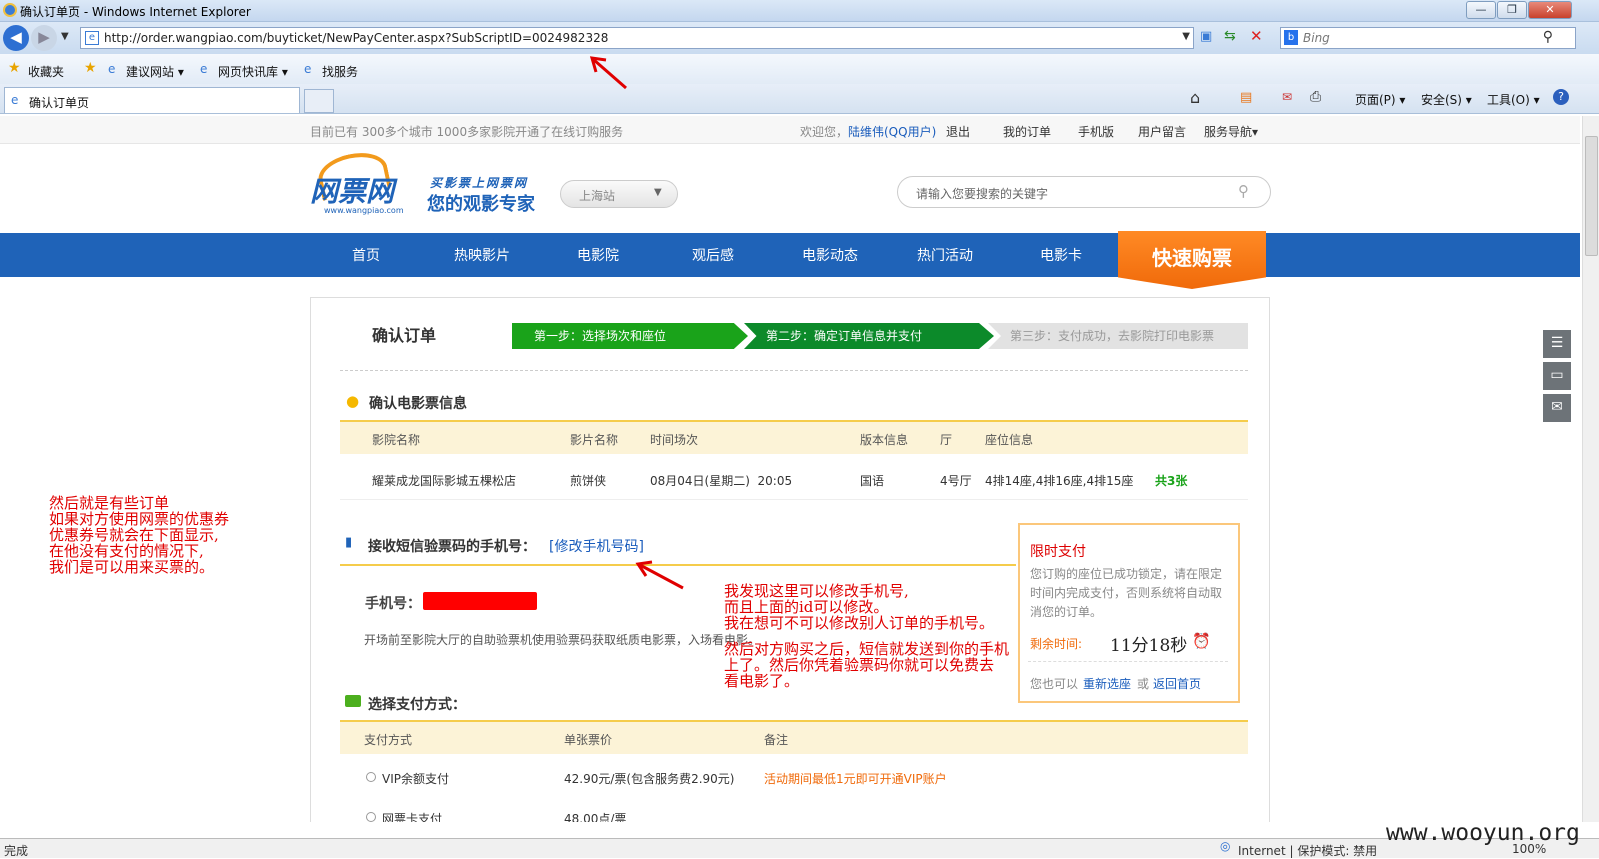  What do you see at coordinates (1591, 196) in the screenshot?
I see `scrollbar-thumb` at bounding box center [1591, 196].